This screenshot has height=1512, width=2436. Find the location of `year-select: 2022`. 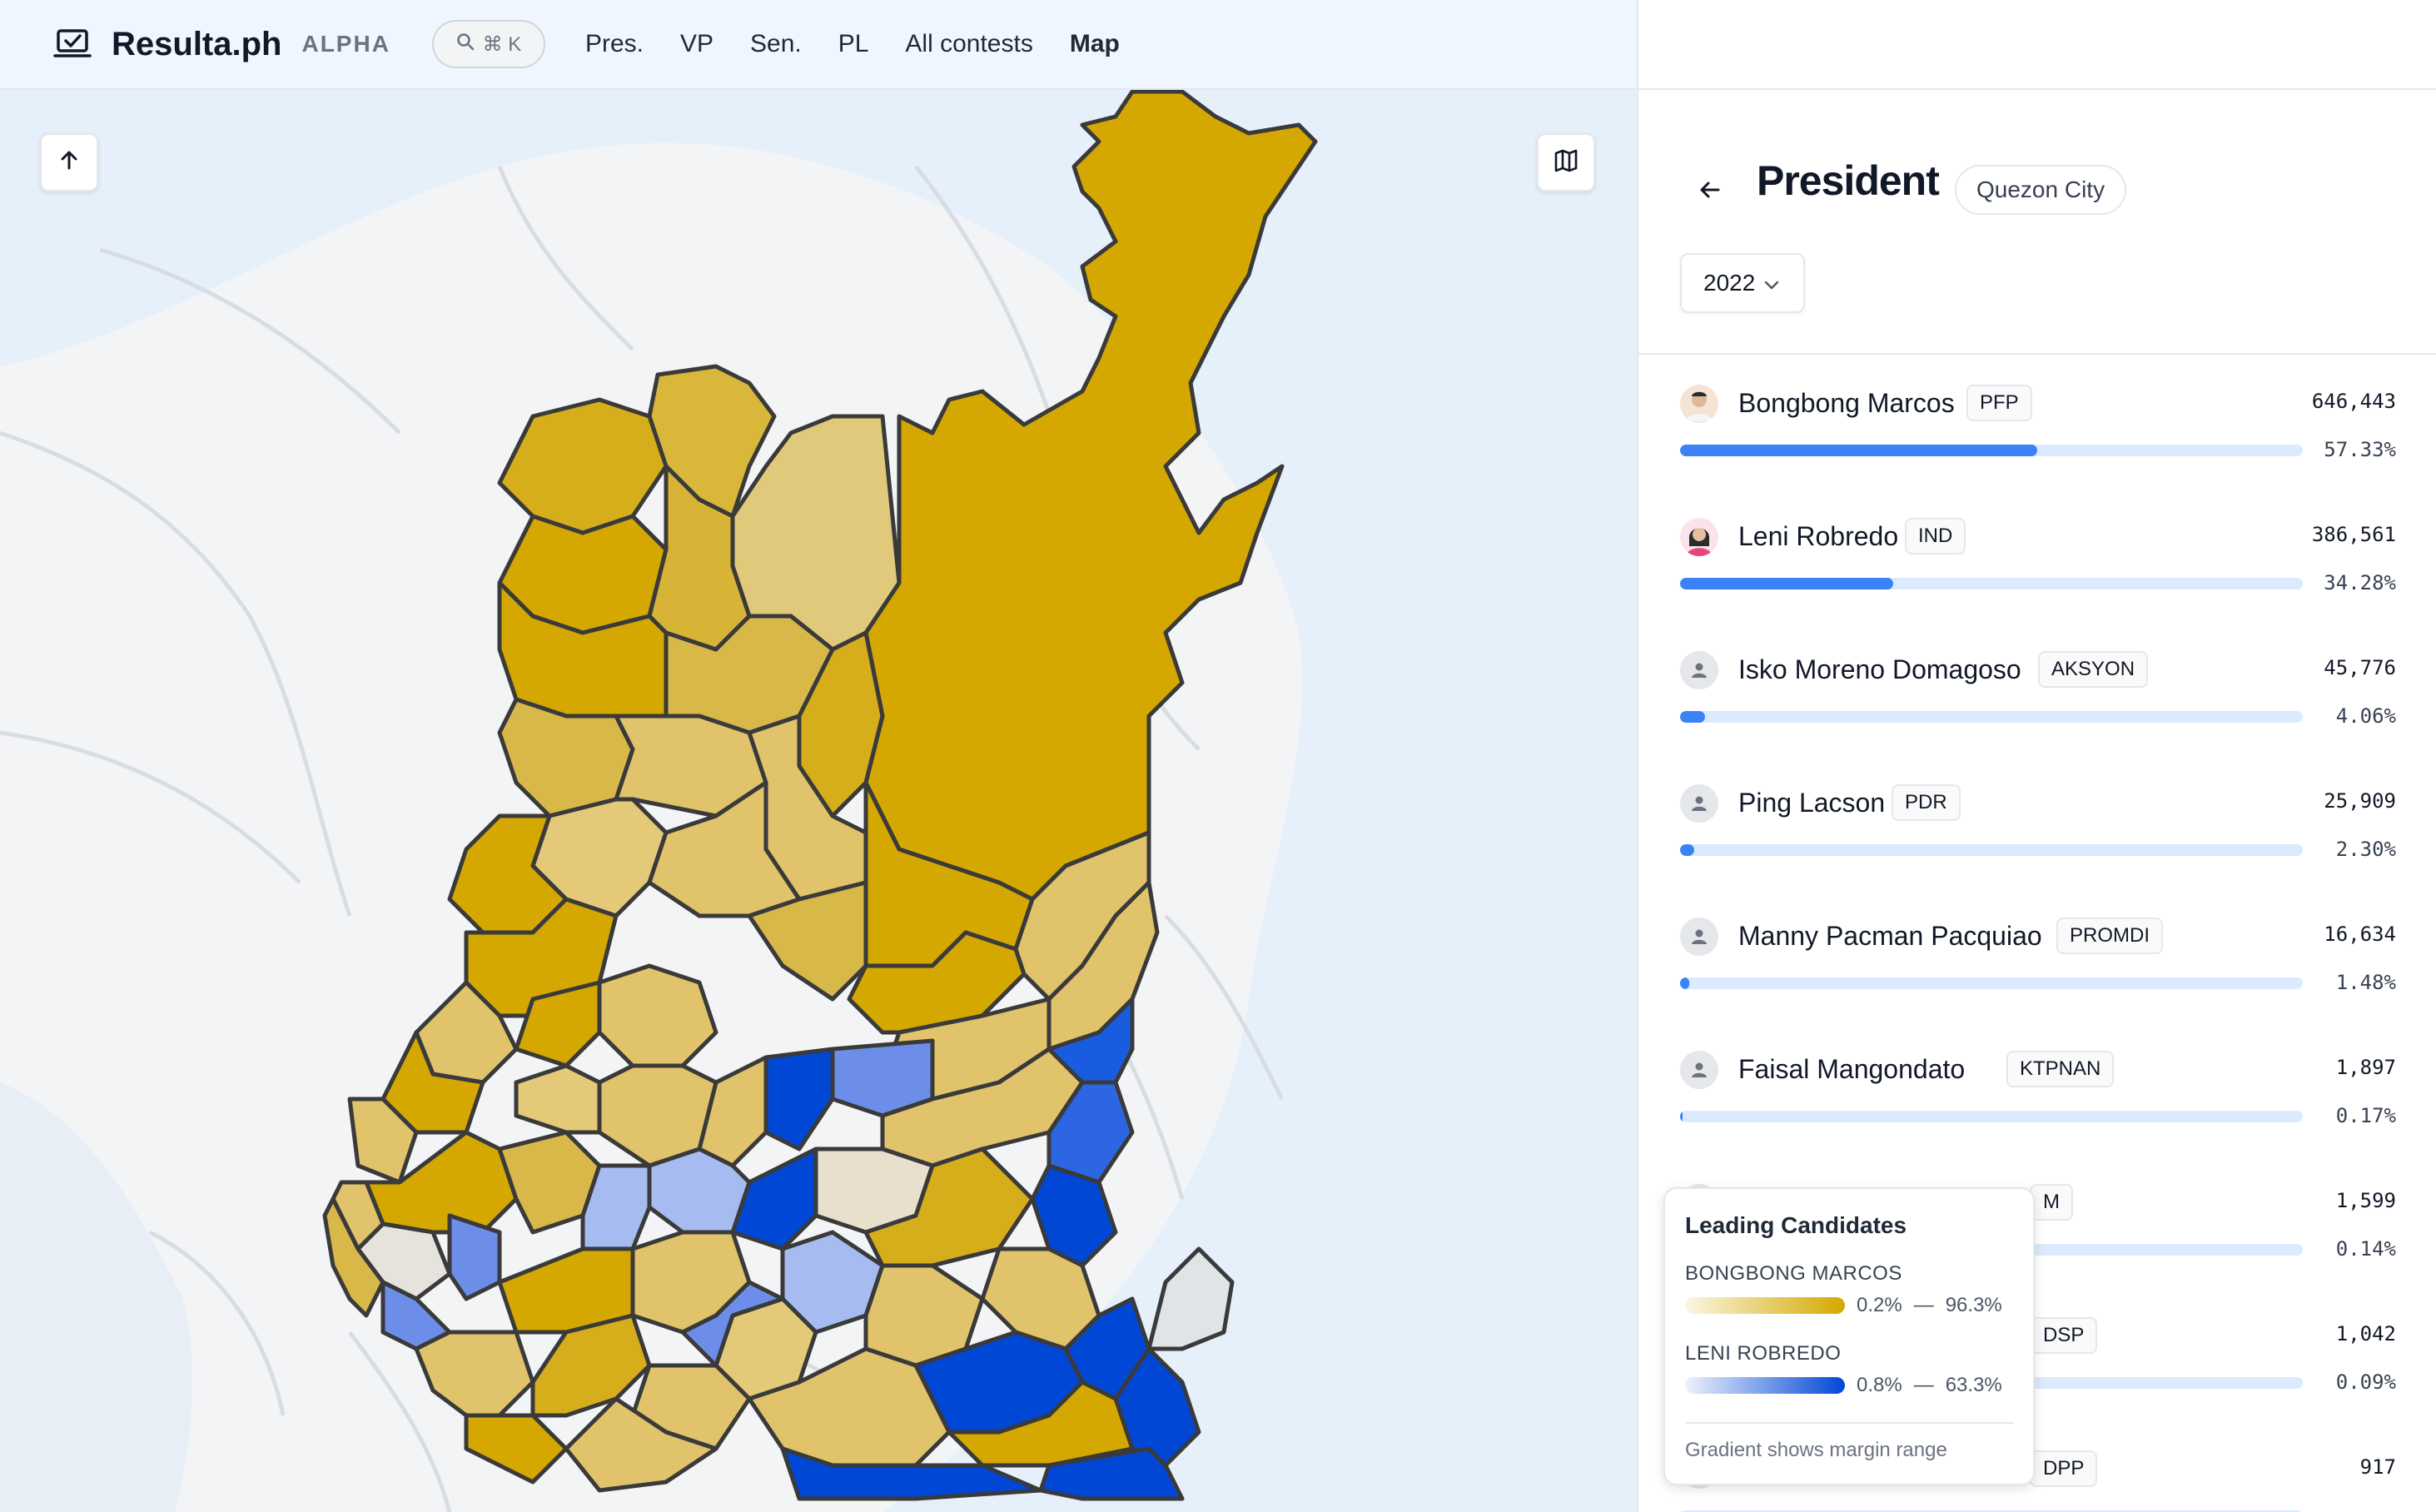

year-select: 2022 is located at coordinates (1742, 283).